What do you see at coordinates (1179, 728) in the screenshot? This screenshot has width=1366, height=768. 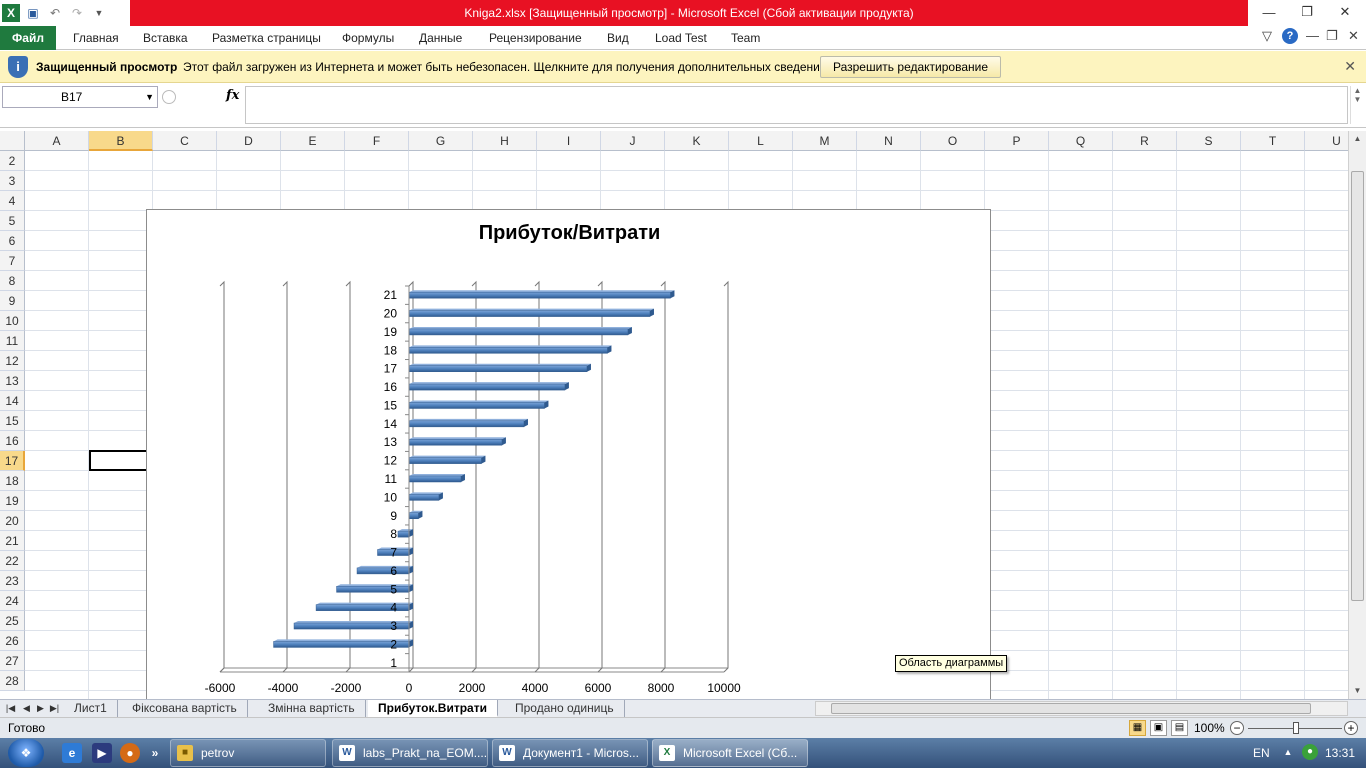 I see `page-break-view-icon: ▤` at bounding box center [1179, 728].